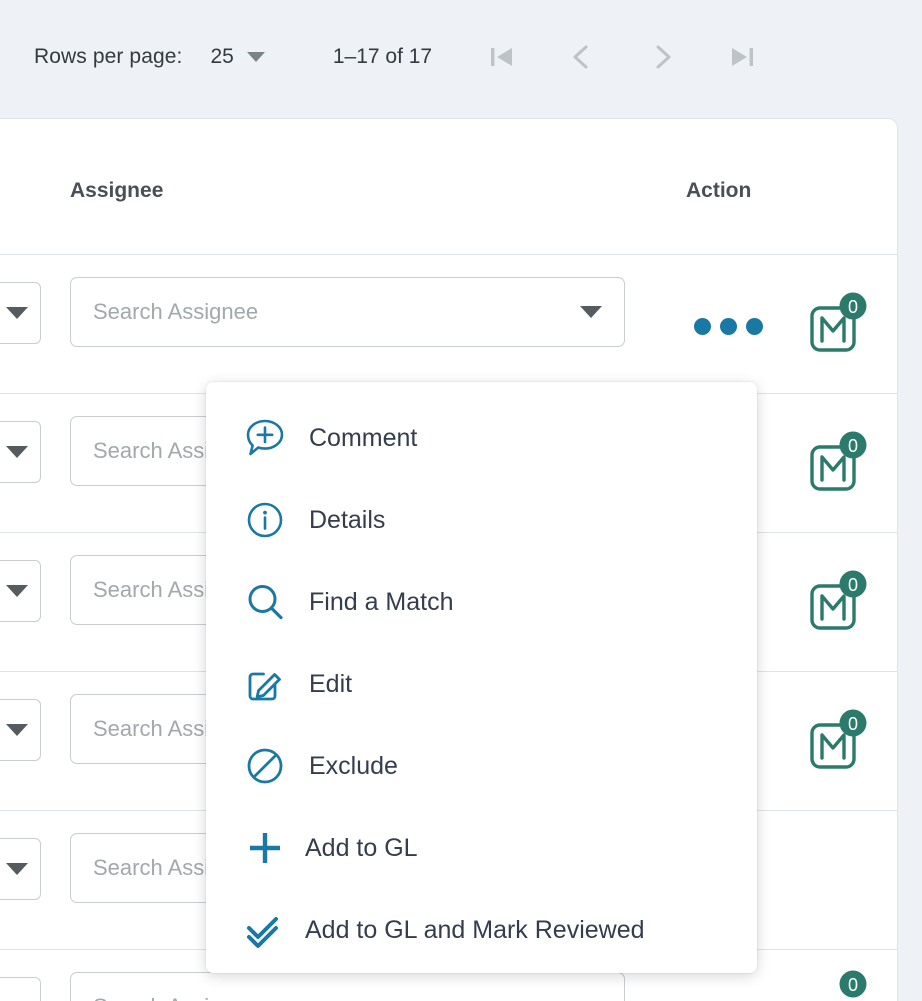 The width and height of the screenshot is (922, 1001). I want to click on plus-icon, so click(265, 848).